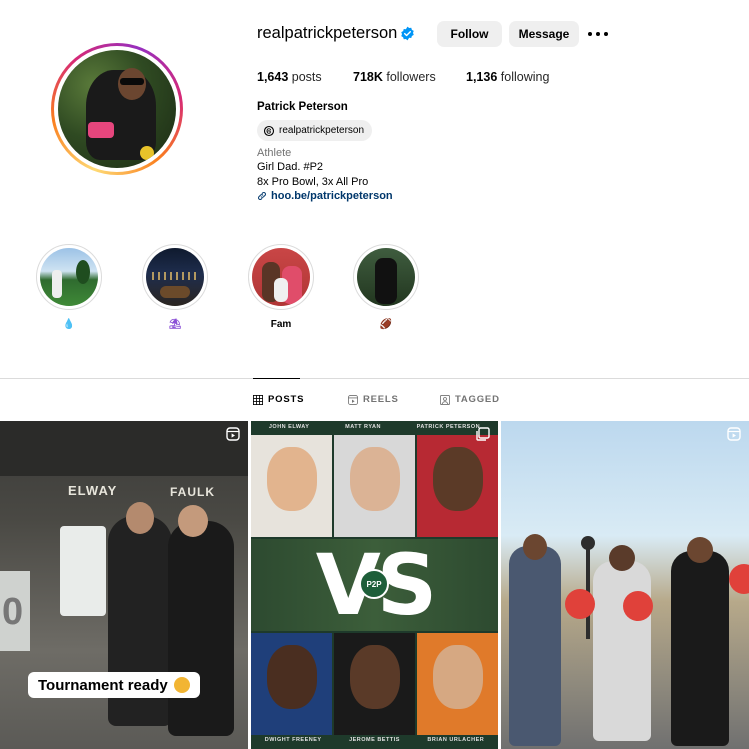 The image size is (749, 749). What do you see at coordinates (327, 33) in the screenshot?
I see `profile-username: realpatrickpeterson` at bounding box center [327, 33].